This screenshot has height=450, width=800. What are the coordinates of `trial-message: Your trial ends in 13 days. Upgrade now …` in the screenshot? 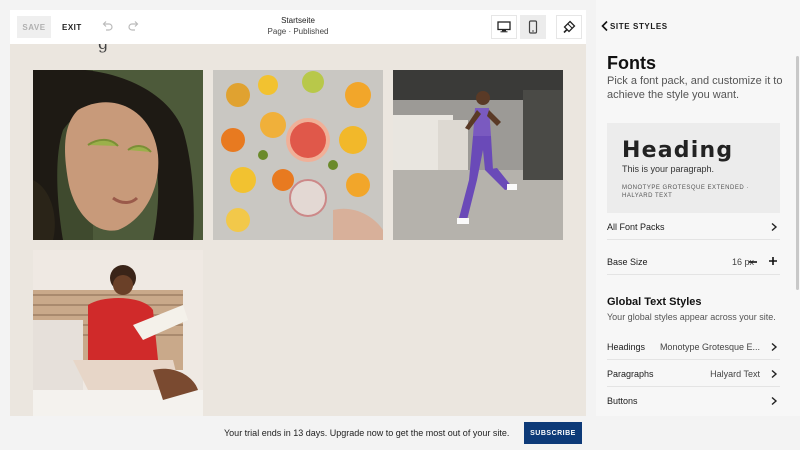 It's located at (367, 433).